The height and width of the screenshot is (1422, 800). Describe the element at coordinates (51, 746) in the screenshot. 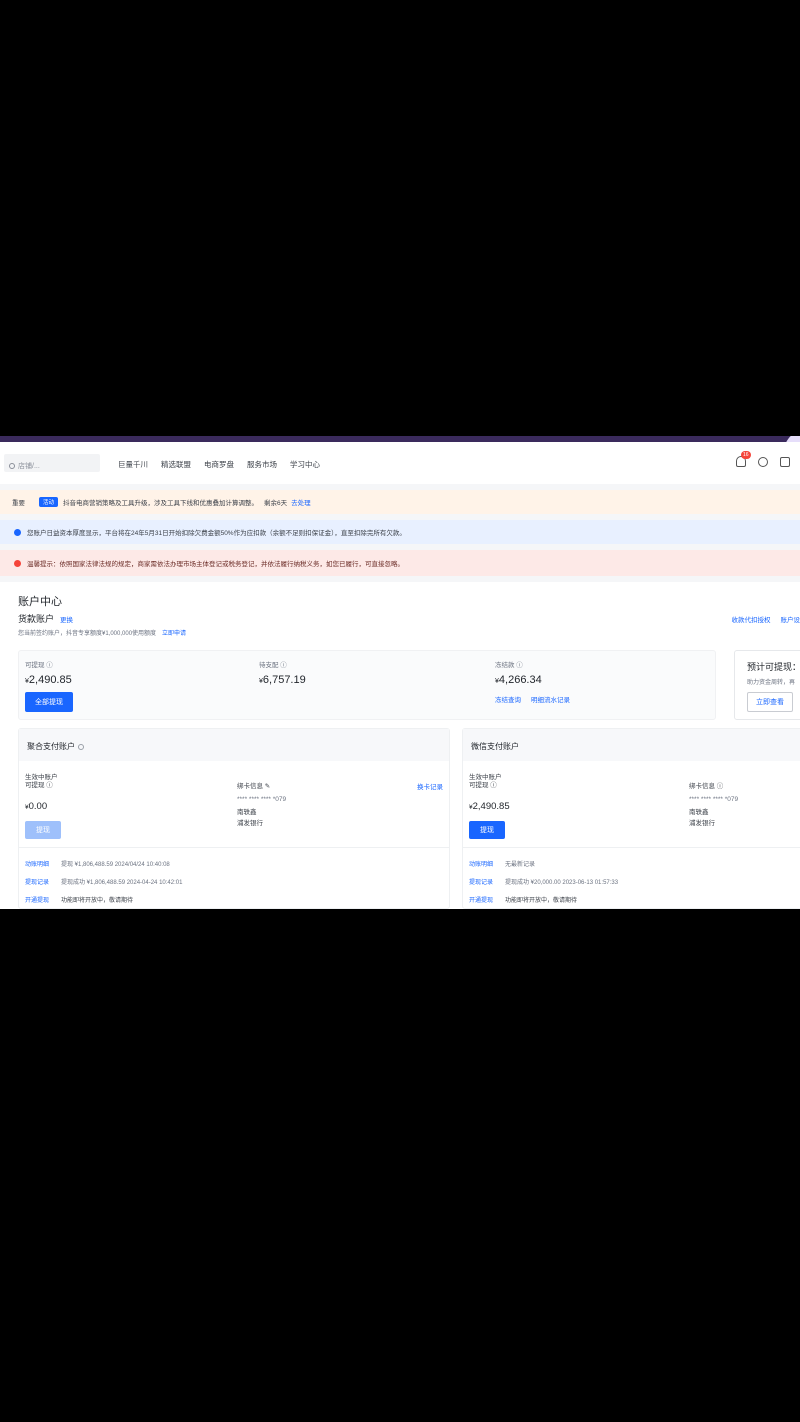

I see `account-header-title: 聚合支付账户` at that location.